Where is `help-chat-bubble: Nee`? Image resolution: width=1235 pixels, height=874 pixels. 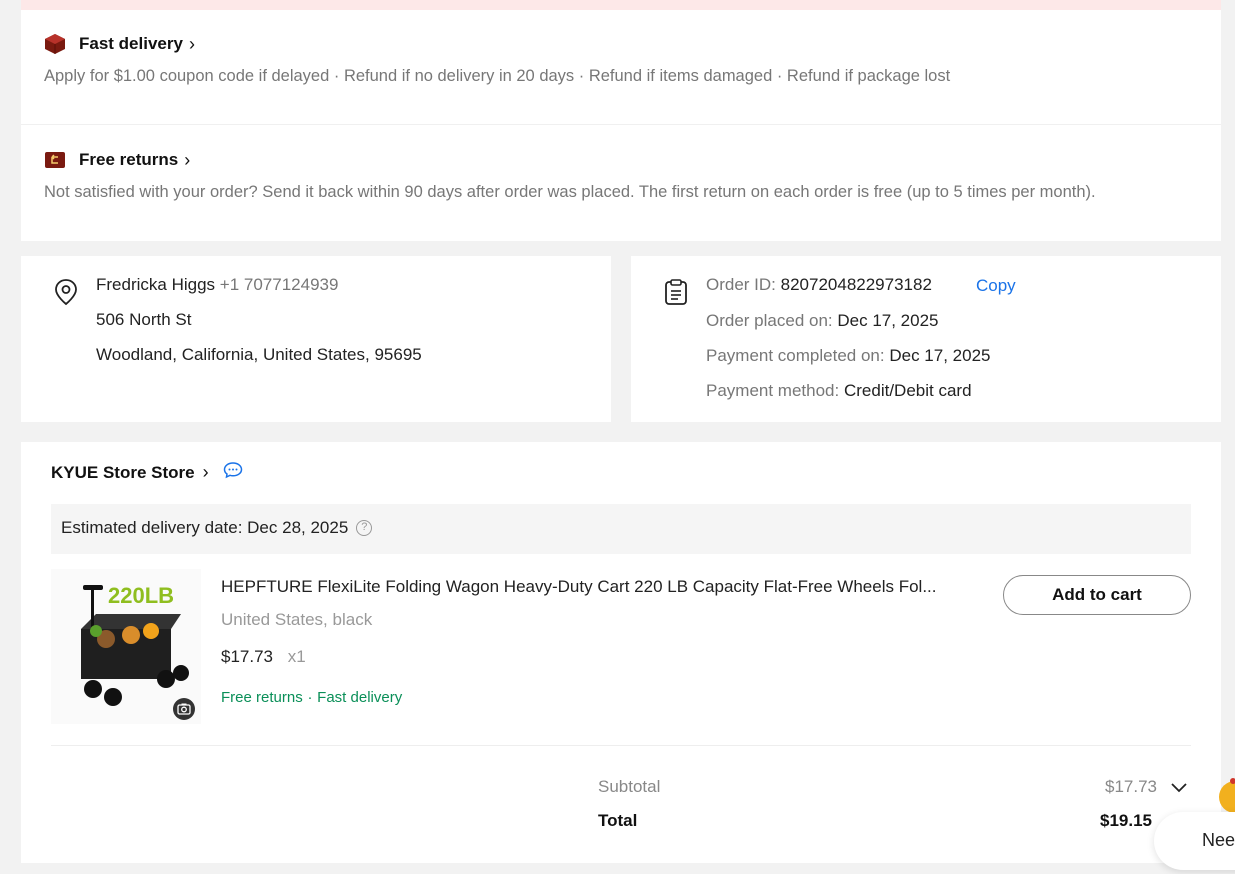 help-chat-bubble: Nee is located at coordinates (1194, 841).